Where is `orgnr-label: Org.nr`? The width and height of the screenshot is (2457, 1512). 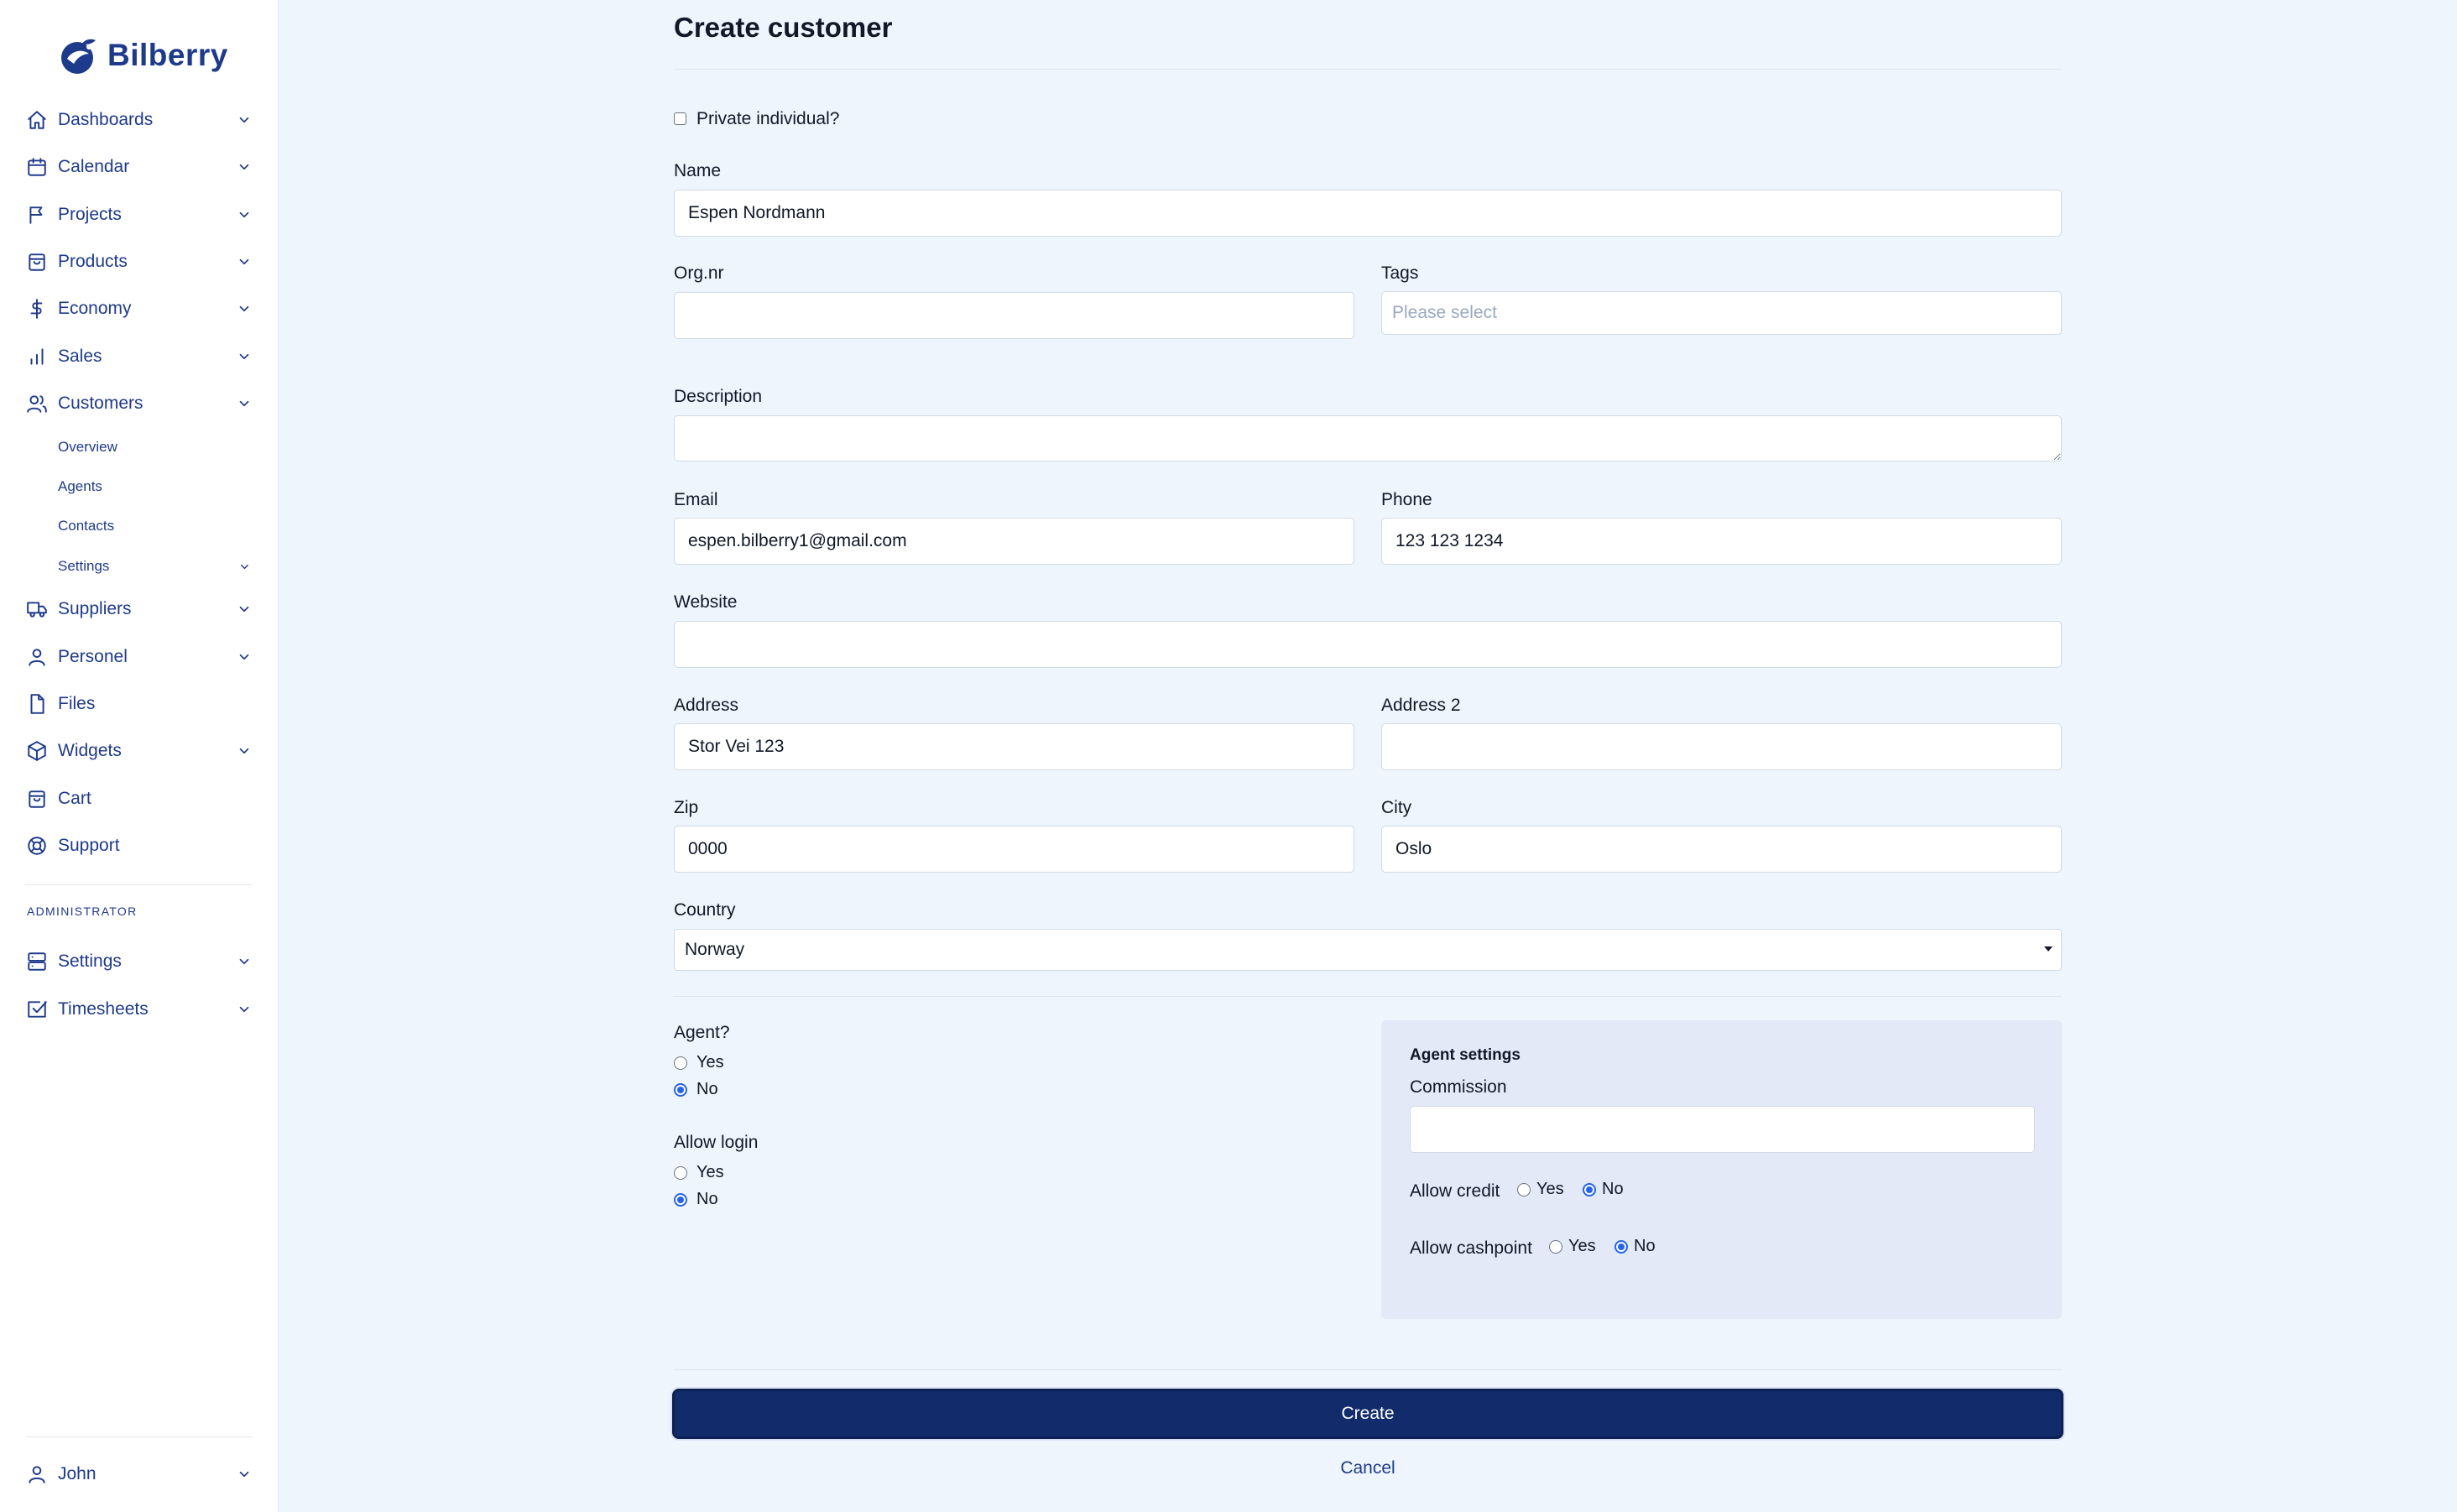
orgnr-label: Org.nr is located at coordinates (699, 273).